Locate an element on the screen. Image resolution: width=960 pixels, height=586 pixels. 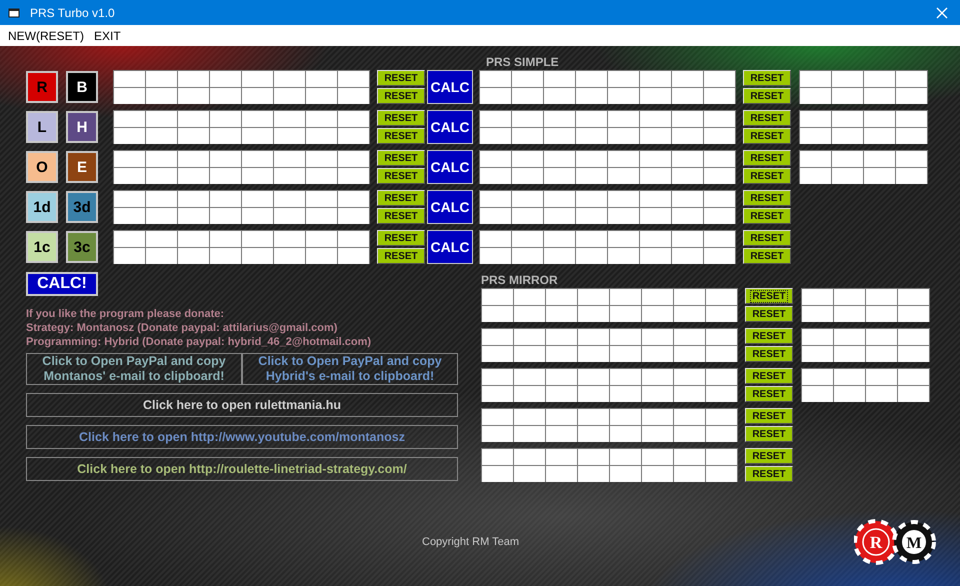
link-button: Click here to open http://roulette-linetriad-strategy.com/ is located at coordinates (242, 469).